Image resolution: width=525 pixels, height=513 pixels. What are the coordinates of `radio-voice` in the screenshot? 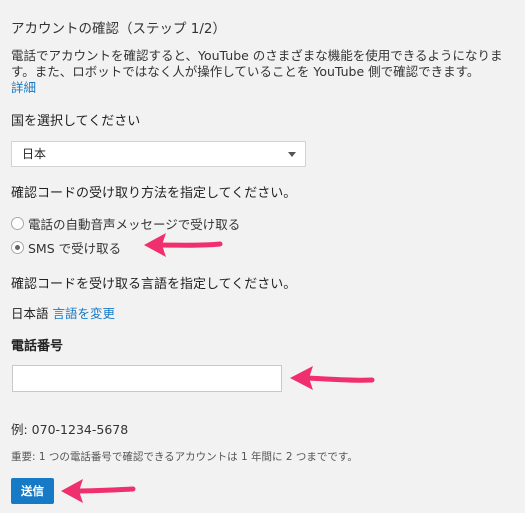 It's located at (17, 223).